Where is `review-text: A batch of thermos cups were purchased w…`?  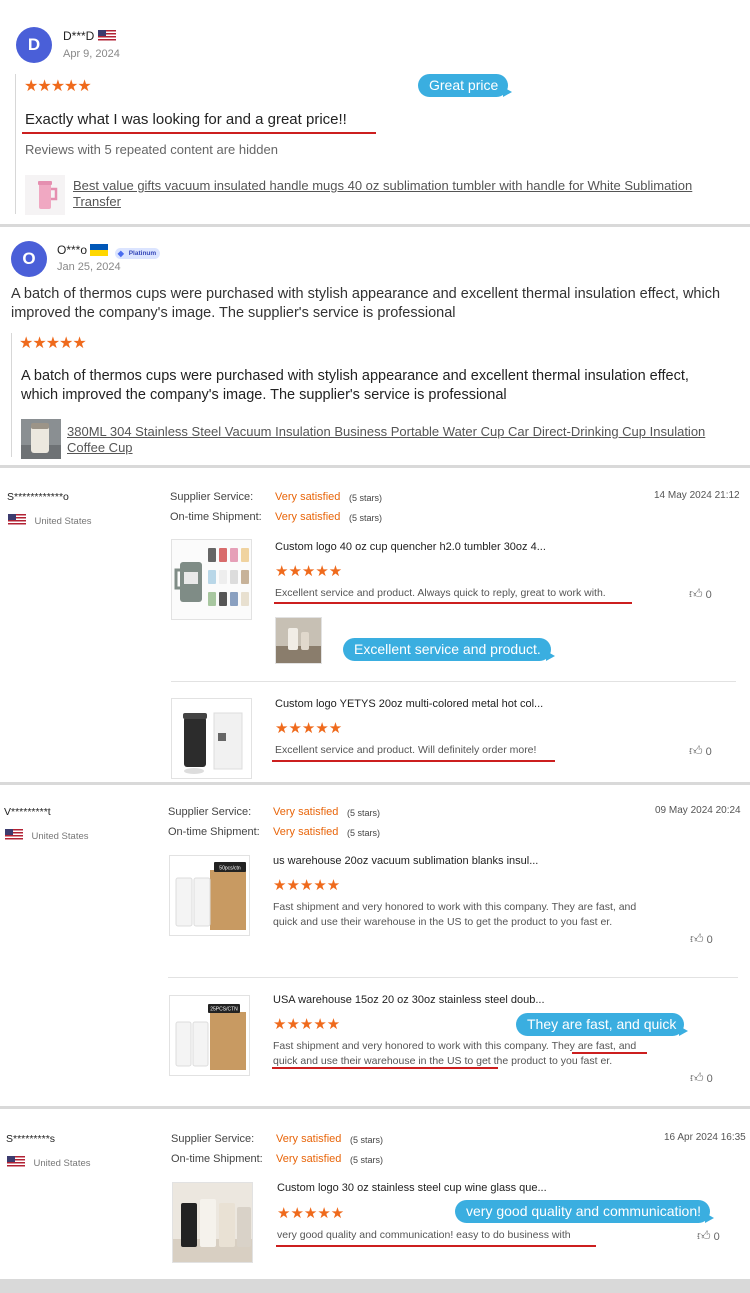
review-text: A batch of thermos cups were purchased w… is located at coordinates (355, 385).